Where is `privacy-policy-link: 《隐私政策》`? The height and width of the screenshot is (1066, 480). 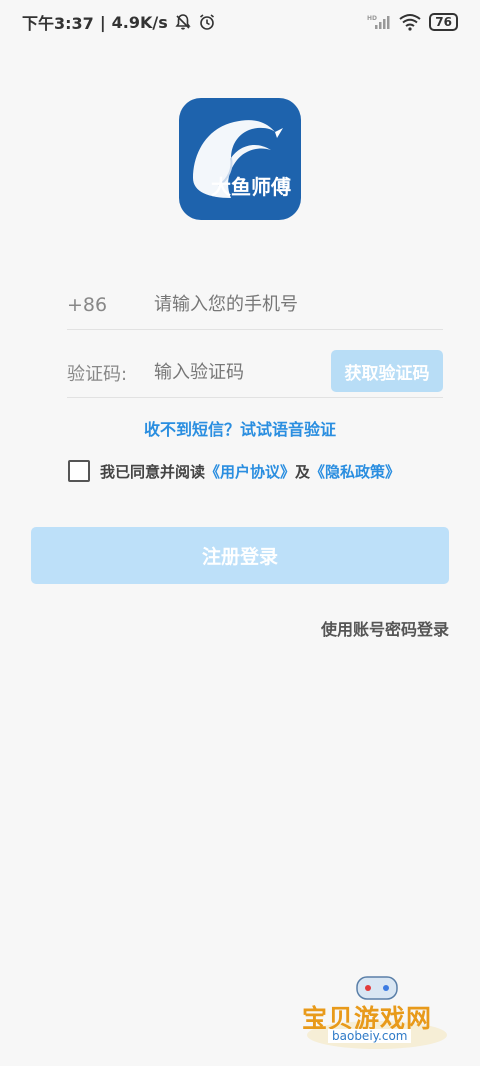 privacy-policy-link: 《隐私政策》 is located at coordinates (355, 471).